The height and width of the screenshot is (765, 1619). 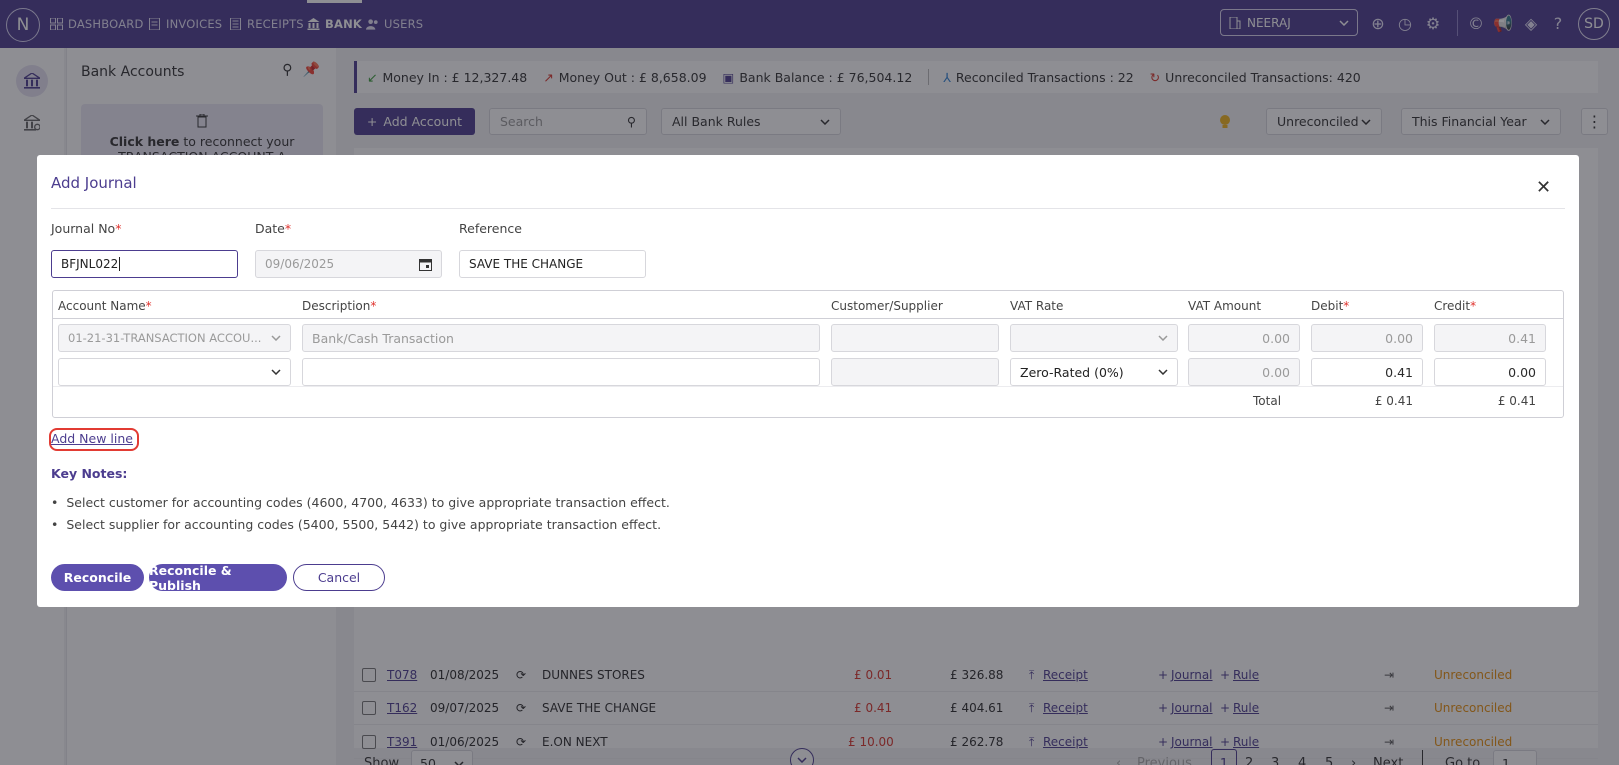 I want to click on account-select, so click(x=174, y=372).